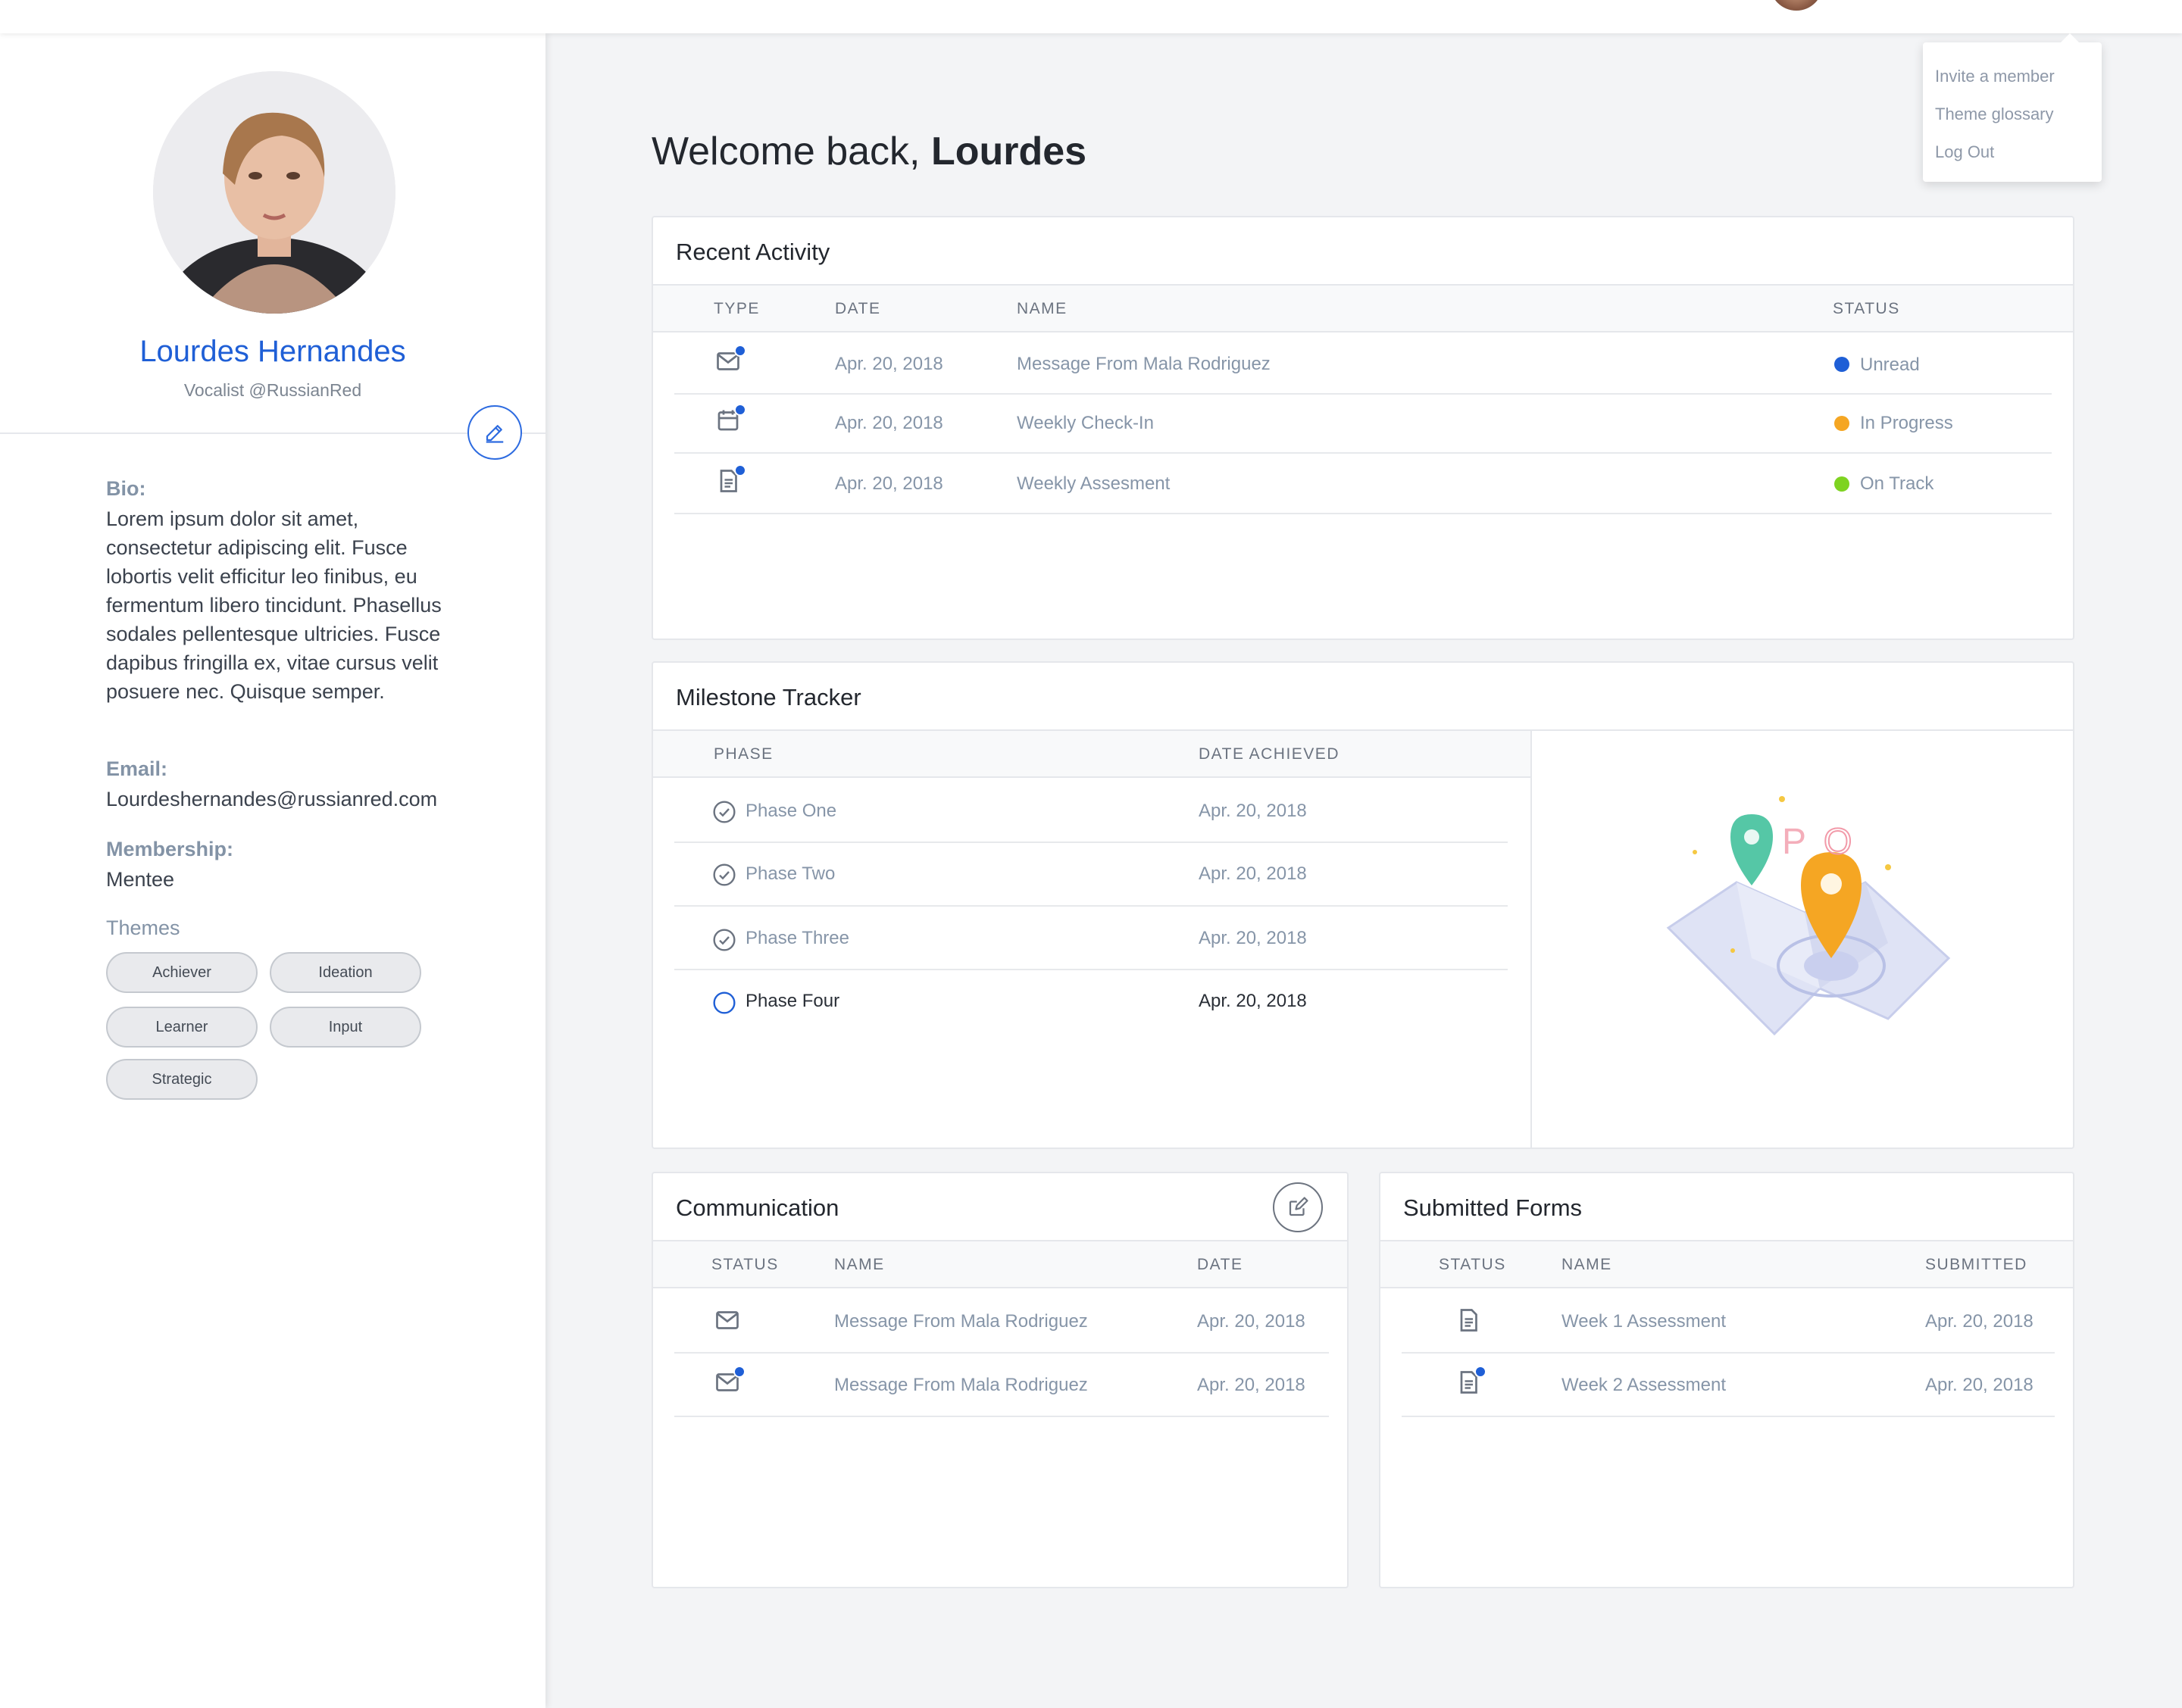 Image resolution: width=2182 pixels, height=1708 pixels. I want to click on form-name: Week 1 Assessment, so click(1643, 1321).